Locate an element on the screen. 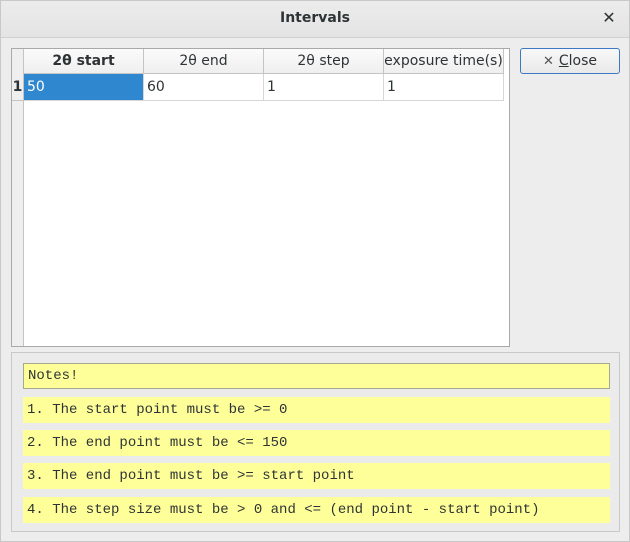 This screenshot has width=630, height=542. column-header-2theta-step: 2θ step is located at coordinates (324, 61).